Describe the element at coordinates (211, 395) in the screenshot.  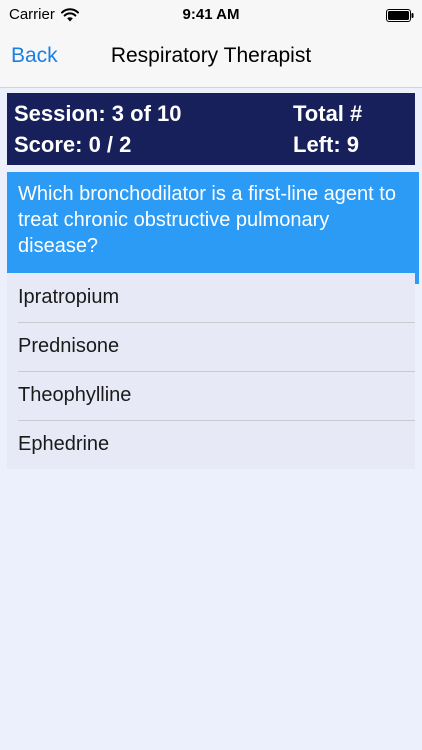
I see `answer-option: Theophylline` at that location.